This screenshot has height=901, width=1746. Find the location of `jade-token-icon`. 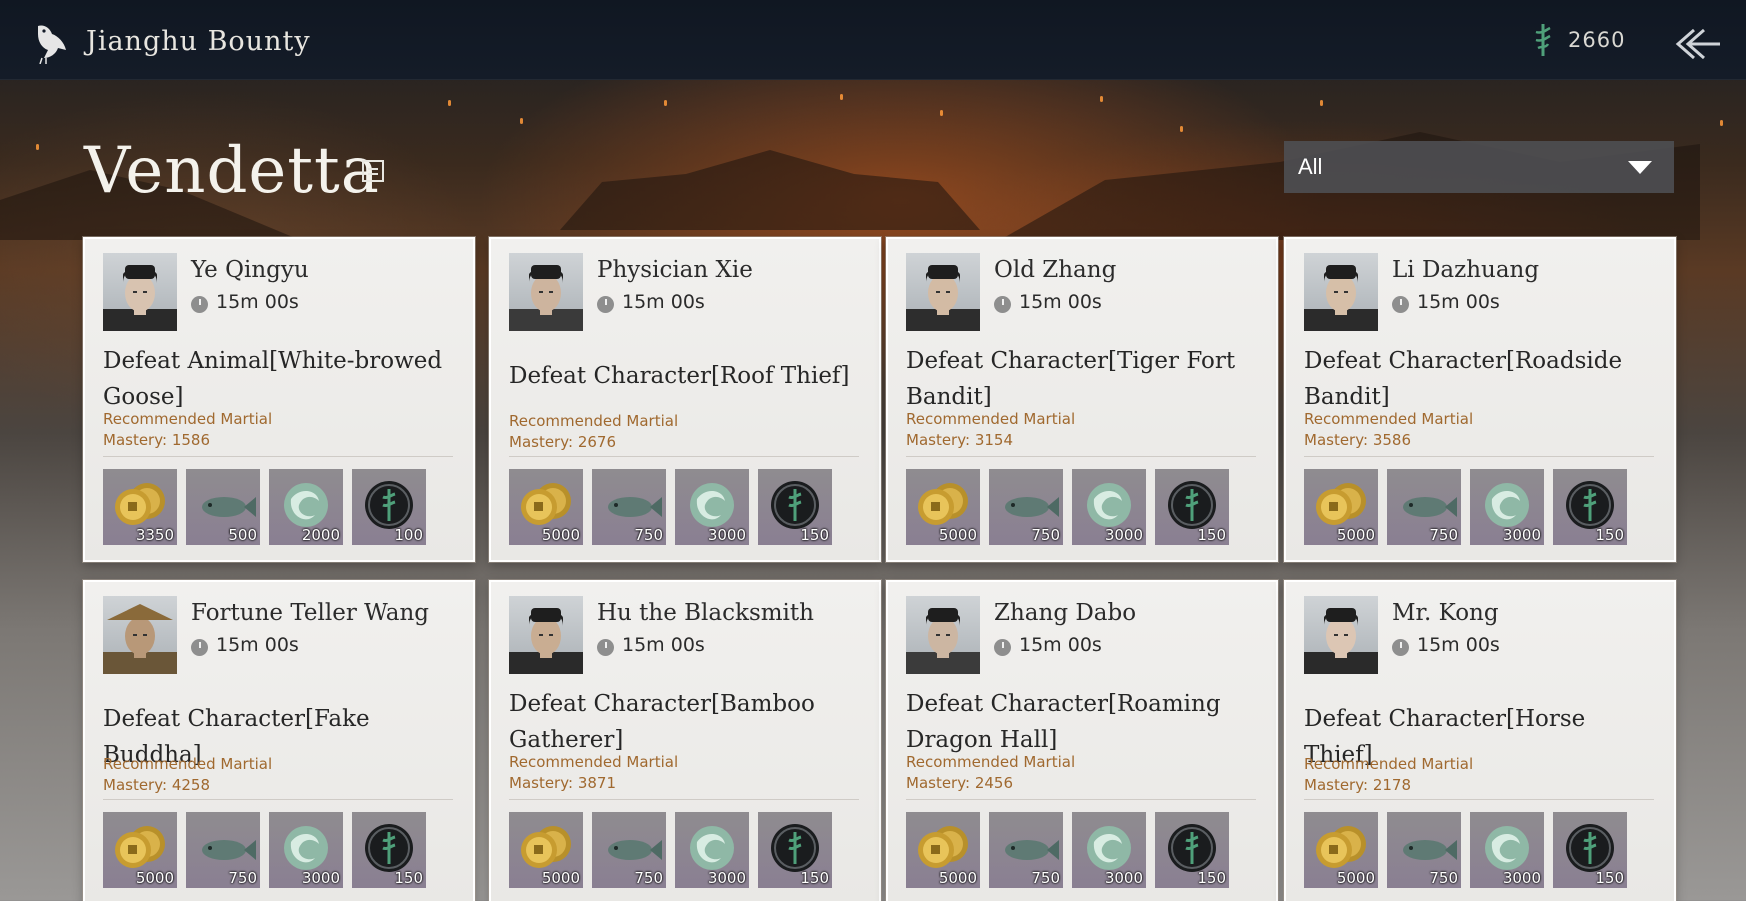

jade-token-icon is located at coordinates (1543, 40).